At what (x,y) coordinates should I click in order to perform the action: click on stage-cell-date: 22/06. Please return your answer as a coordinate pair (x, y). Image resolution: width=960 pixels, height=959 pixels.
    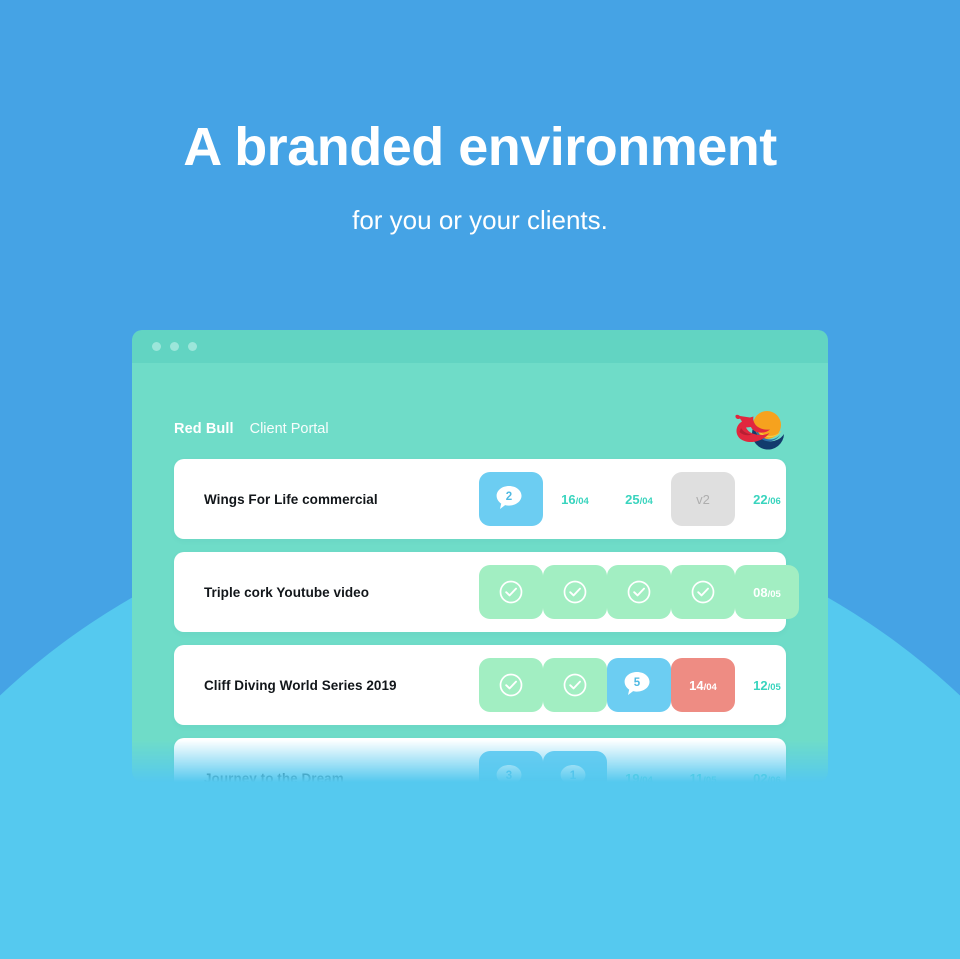
    Looking at the image, I should click on (767, 499).